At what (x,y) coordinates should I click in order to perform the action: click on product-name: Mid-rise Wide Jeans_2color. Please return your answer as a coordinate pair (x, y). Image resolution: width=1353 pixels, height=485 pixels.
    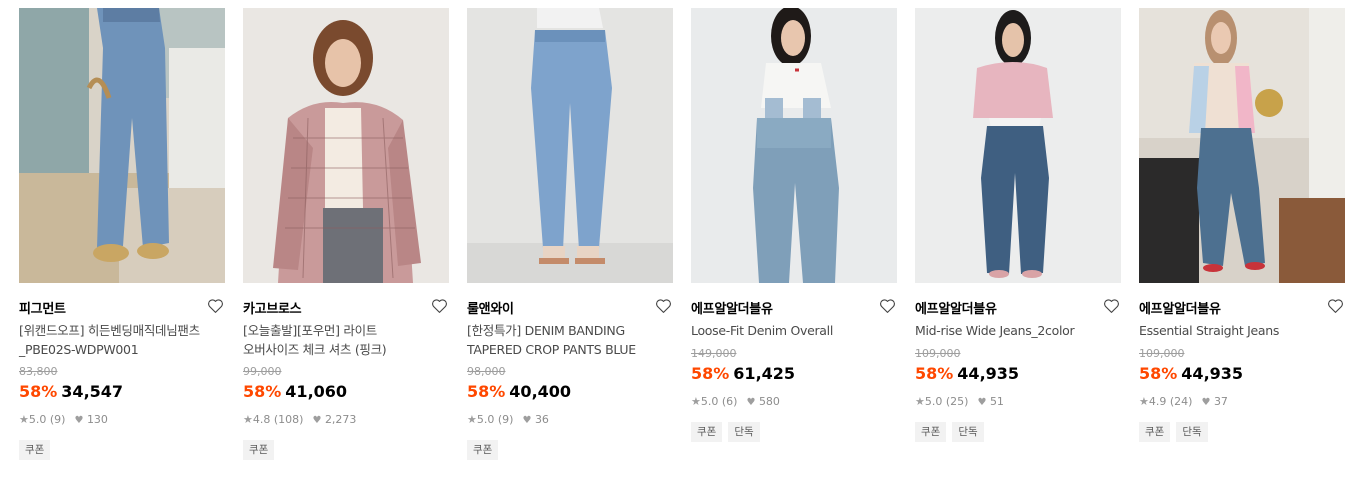
    Looking at the image, I should click on (1018, 330).